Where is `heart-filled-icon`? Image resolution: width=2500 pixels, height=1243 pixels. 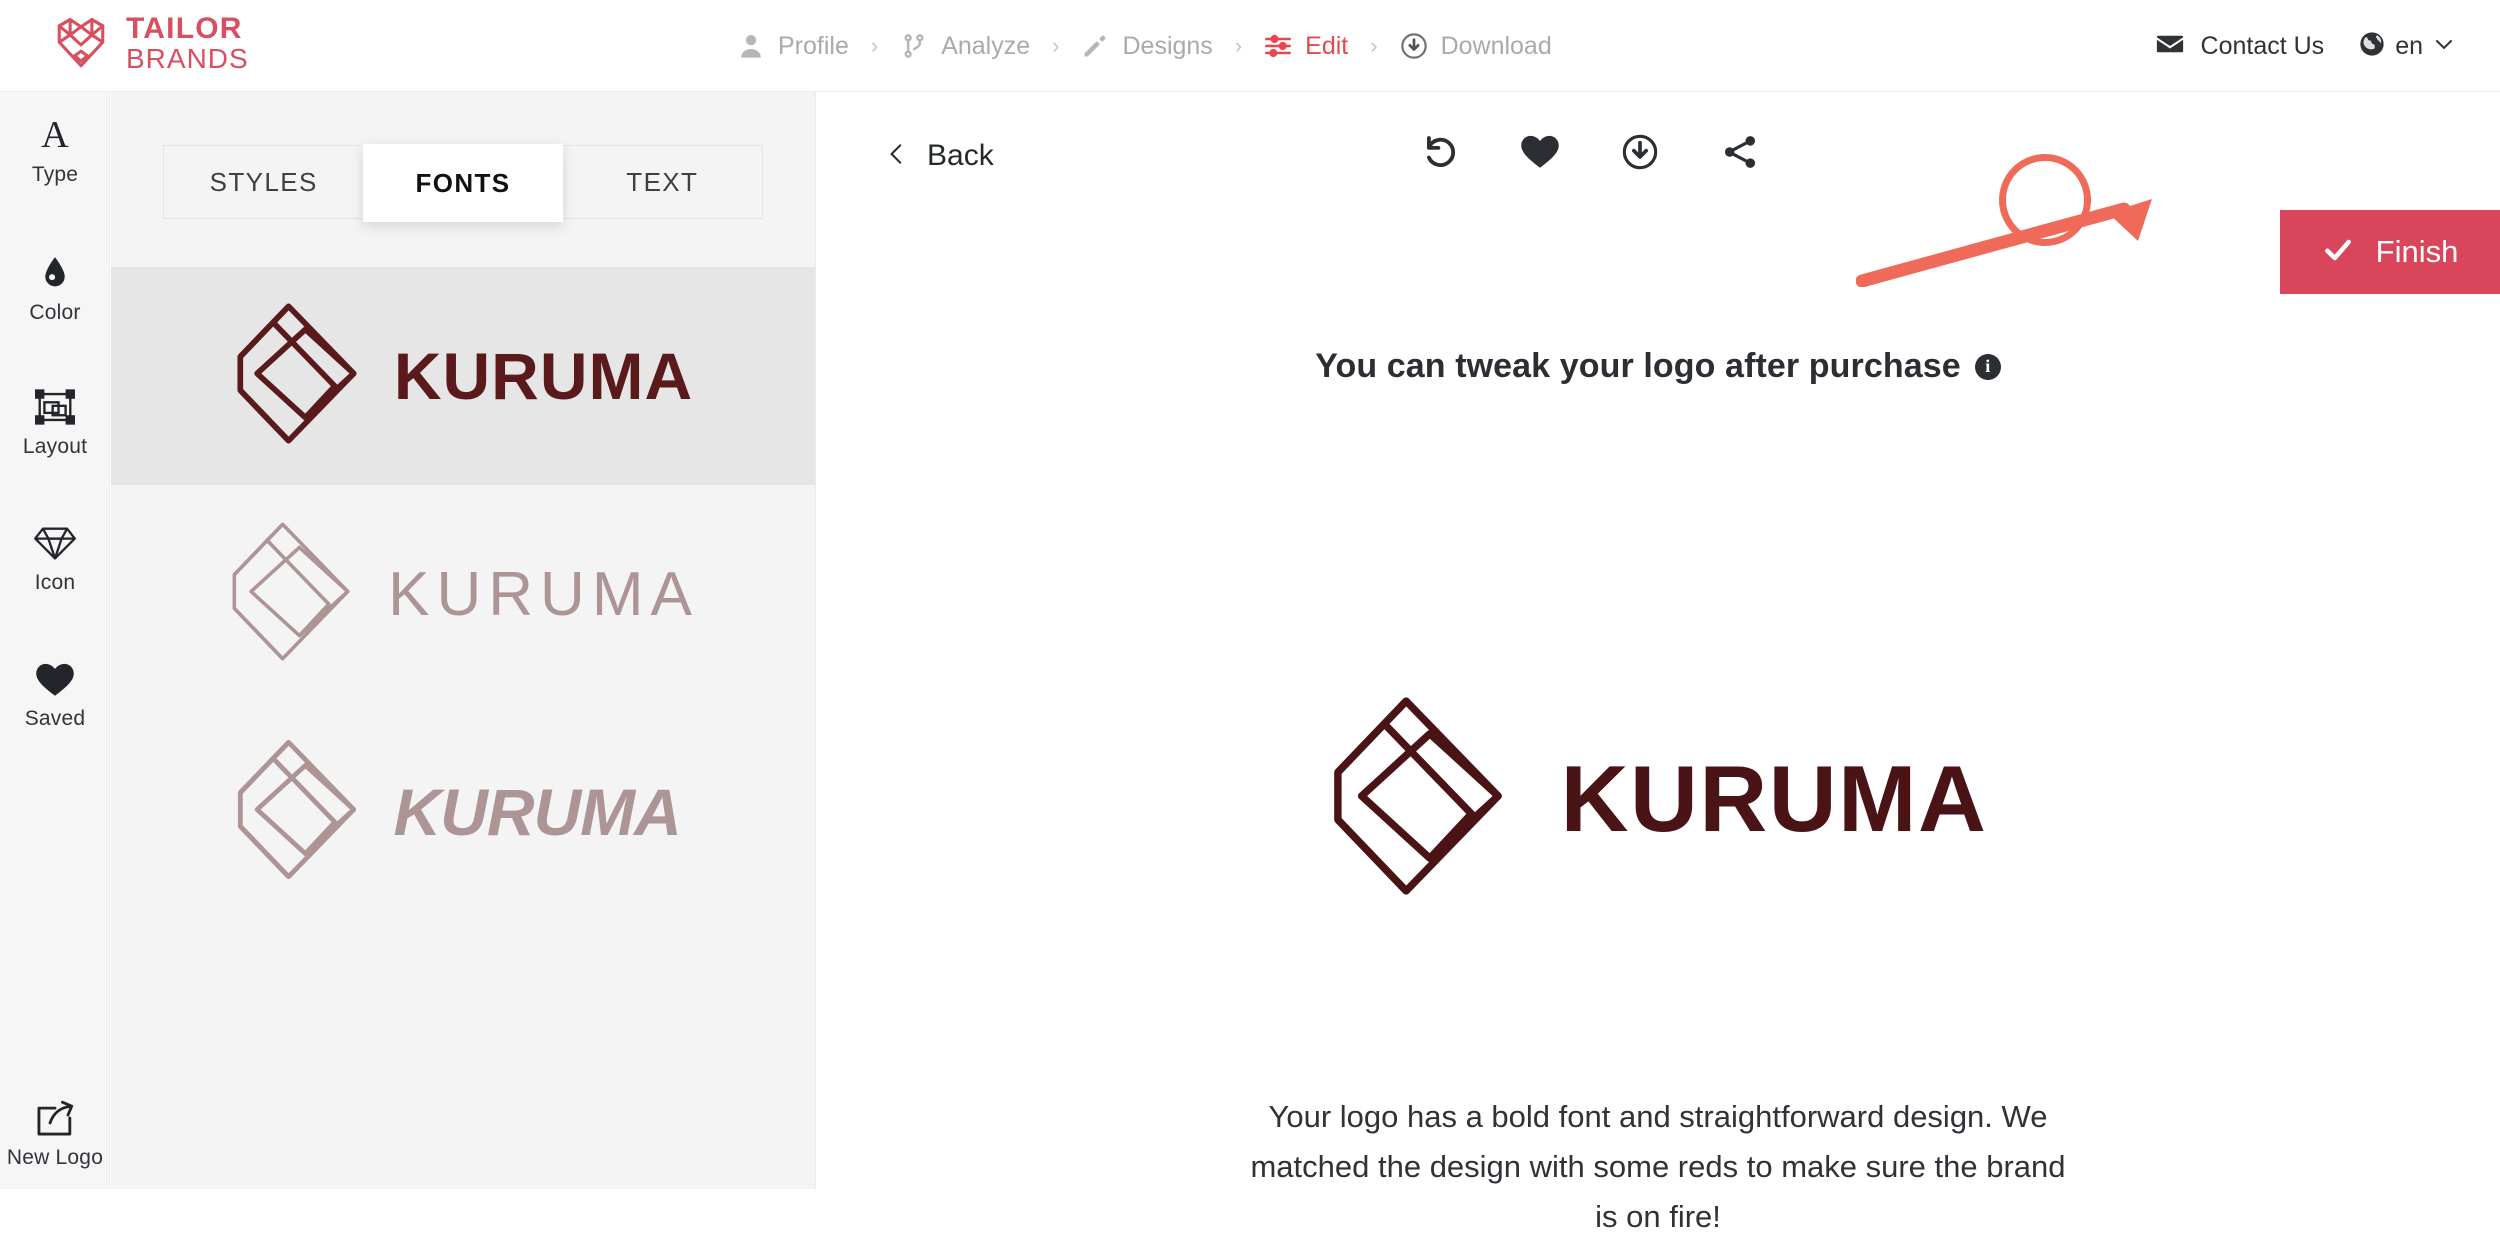
heart-filled-icon is located at coordinates (1540, 154).